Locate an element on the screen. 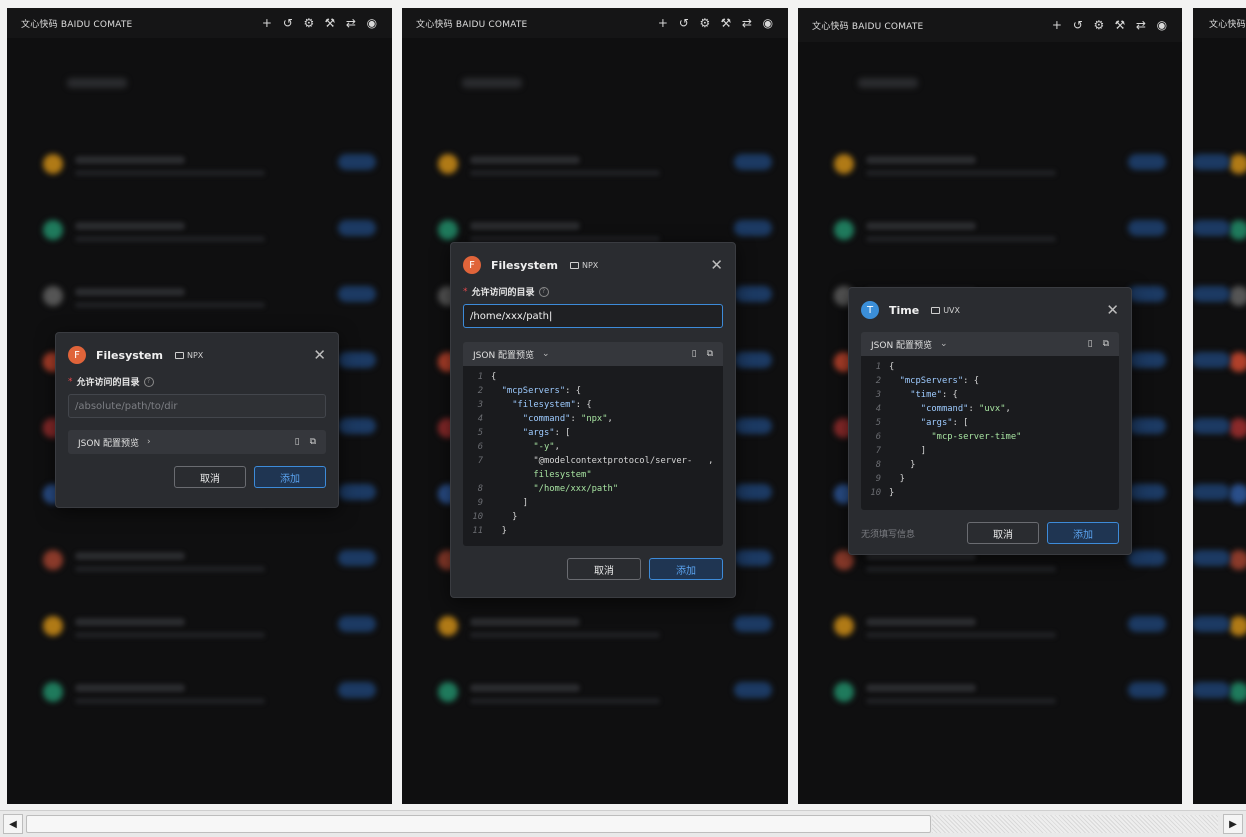 Image resolution: width=1246 pixels, height=837 pixels. line-number: 3 is located at coordinates (480, 405).